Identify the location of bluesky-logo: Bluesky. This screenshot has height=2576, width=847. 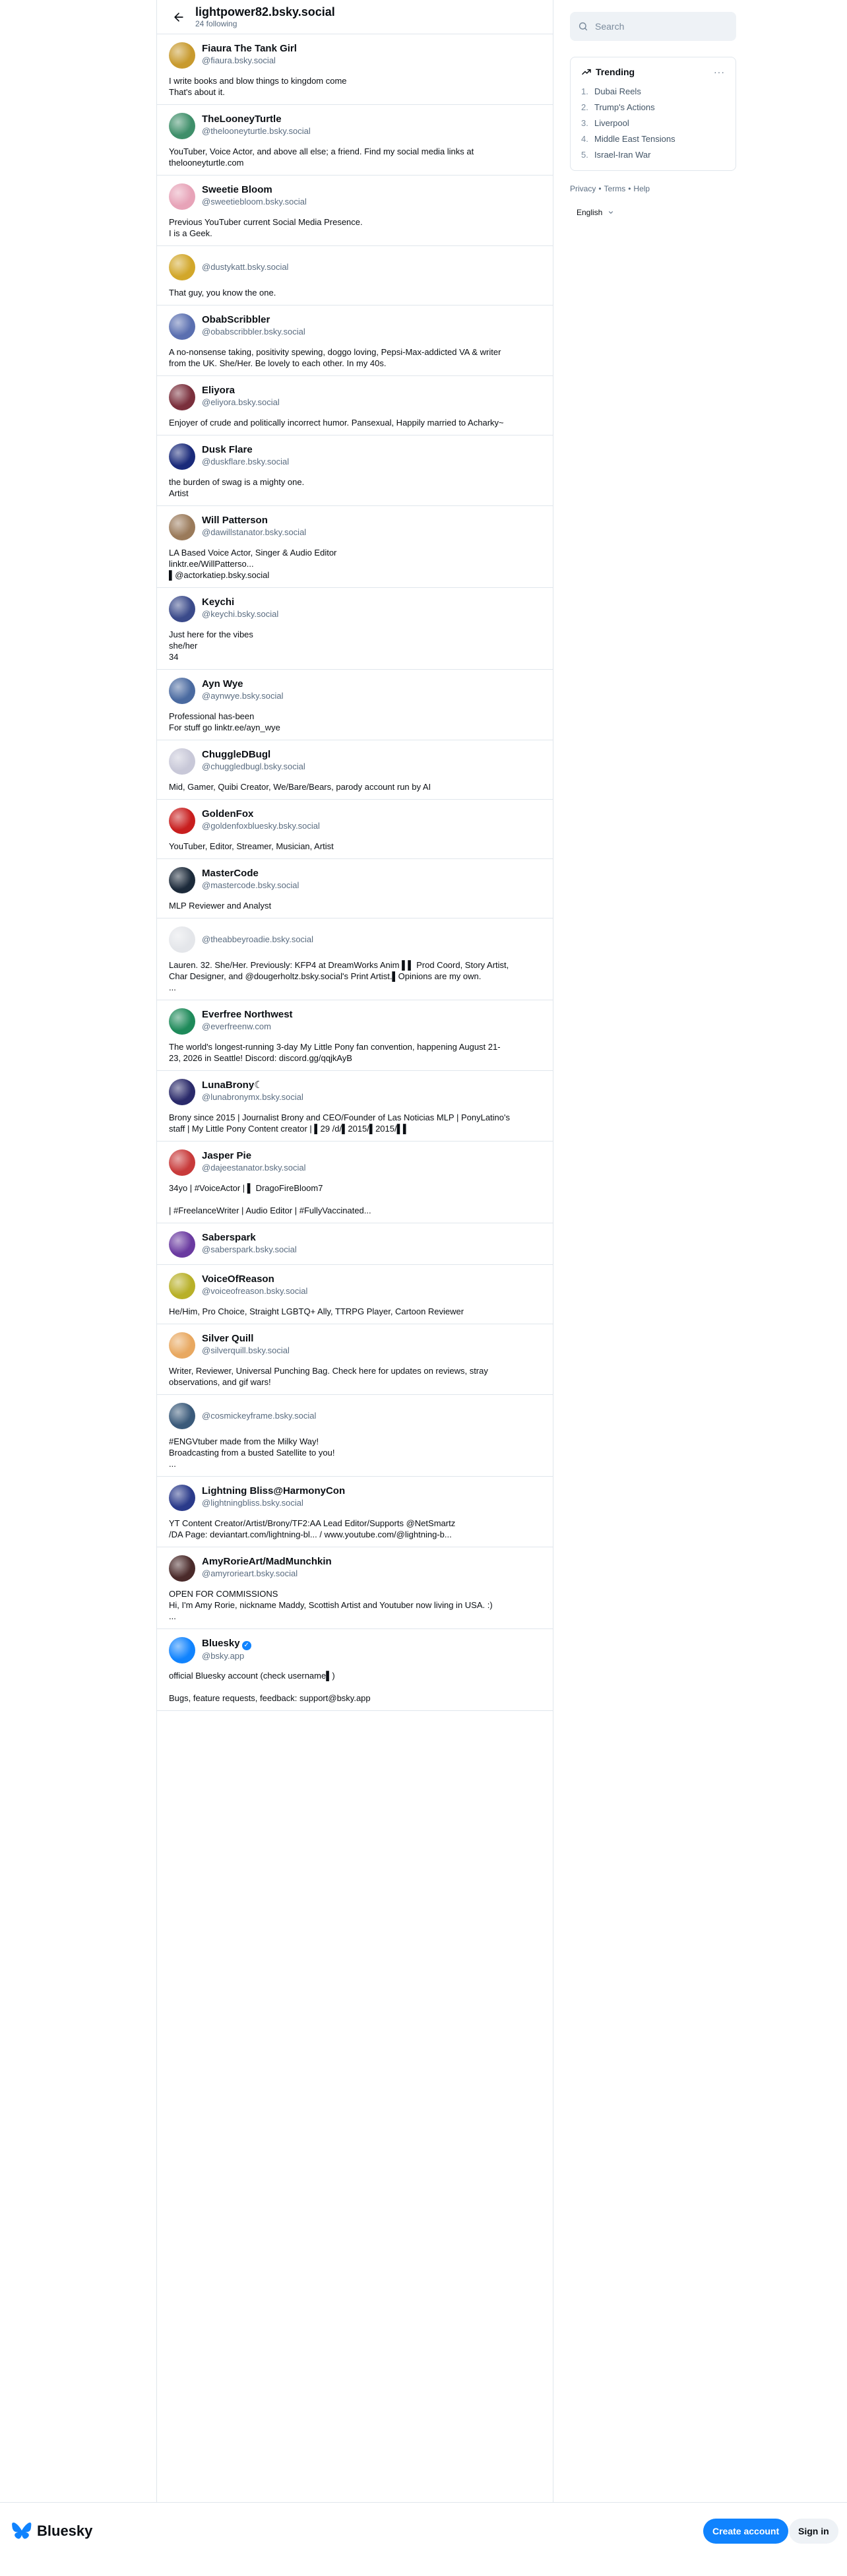
(52, 2531).